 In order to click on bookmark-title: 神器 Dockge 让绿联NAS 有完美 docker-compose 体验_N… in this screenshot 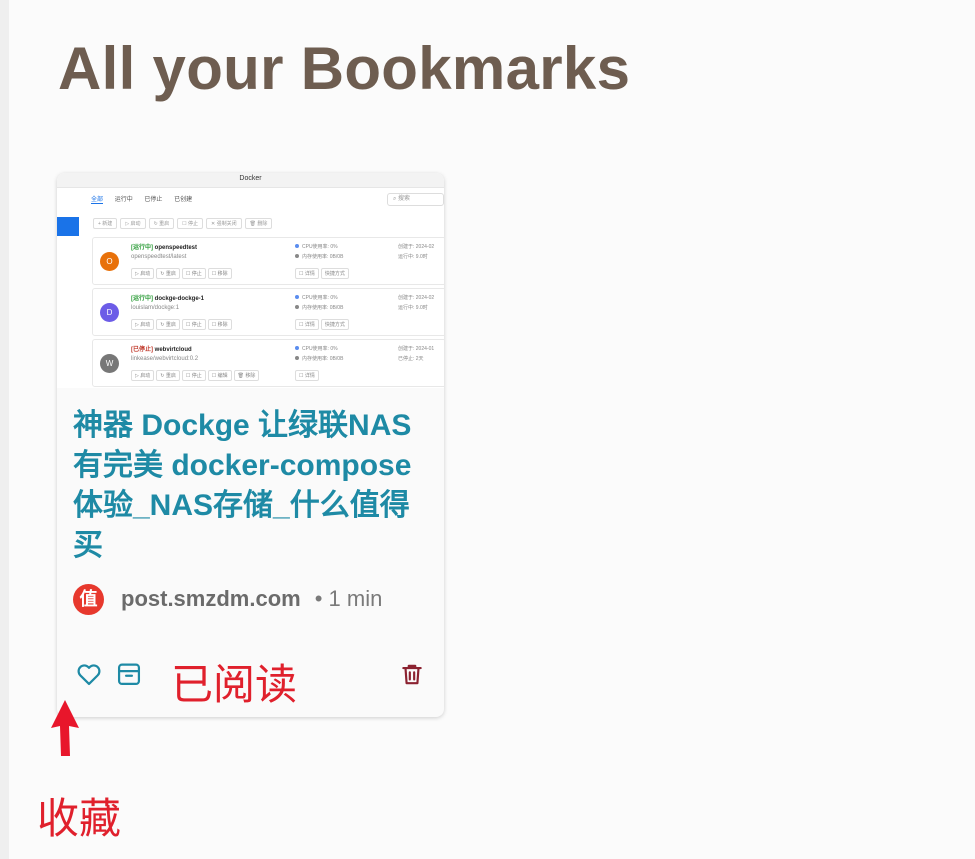, I will do `click(248, 486)`.